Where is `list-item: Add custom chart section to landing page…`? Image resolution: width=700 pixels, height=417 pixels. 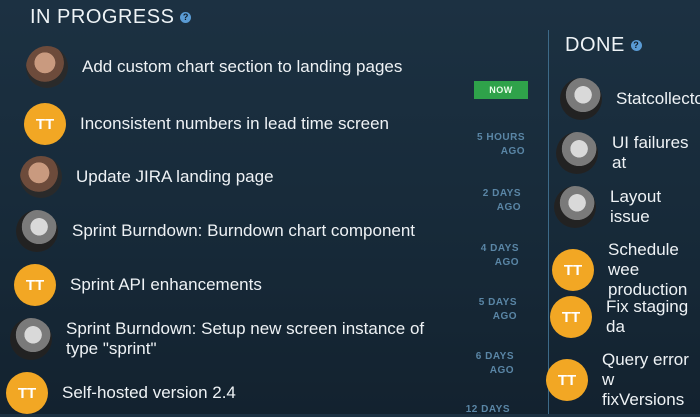 list-item: Add custom chart section to landing page… is located at coordinates (214, 67).